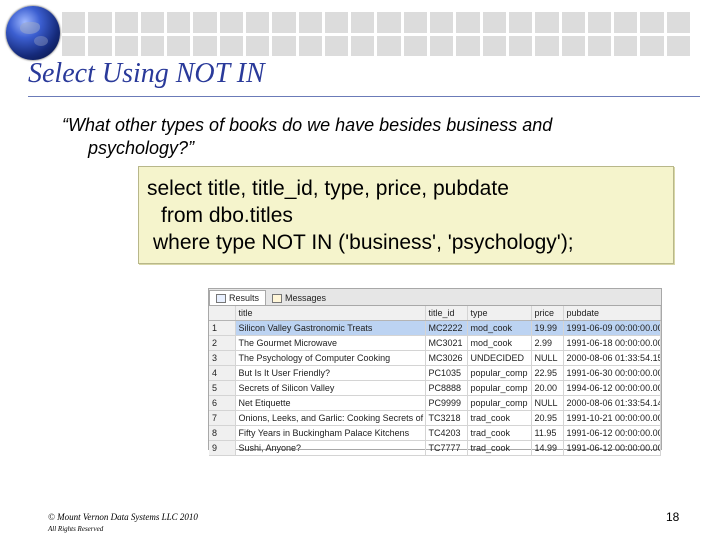 The width and height of the screenshot is (720, 540). I want to click on footer-copyright: © Mount Vernon Data Systems LLC 2010, so click(123, 517).